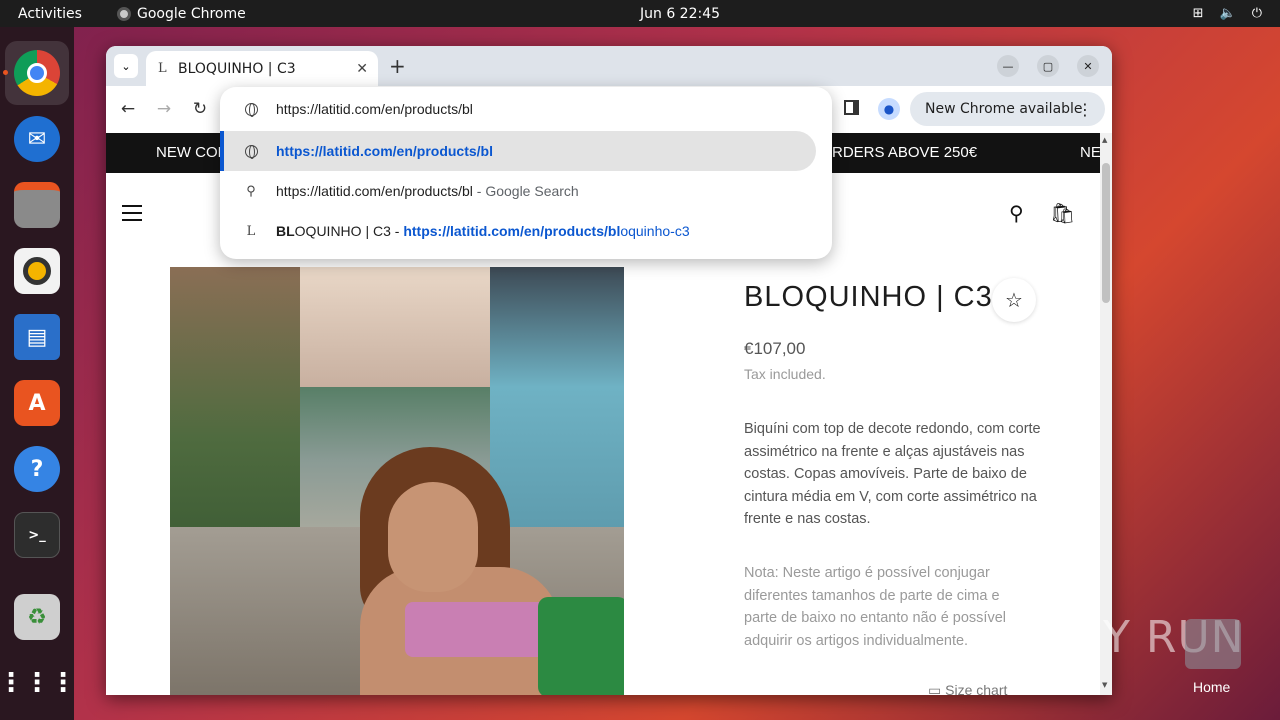 This screenshot has width=1280, height=720. I want to click on files-icon, so click(37, 205).